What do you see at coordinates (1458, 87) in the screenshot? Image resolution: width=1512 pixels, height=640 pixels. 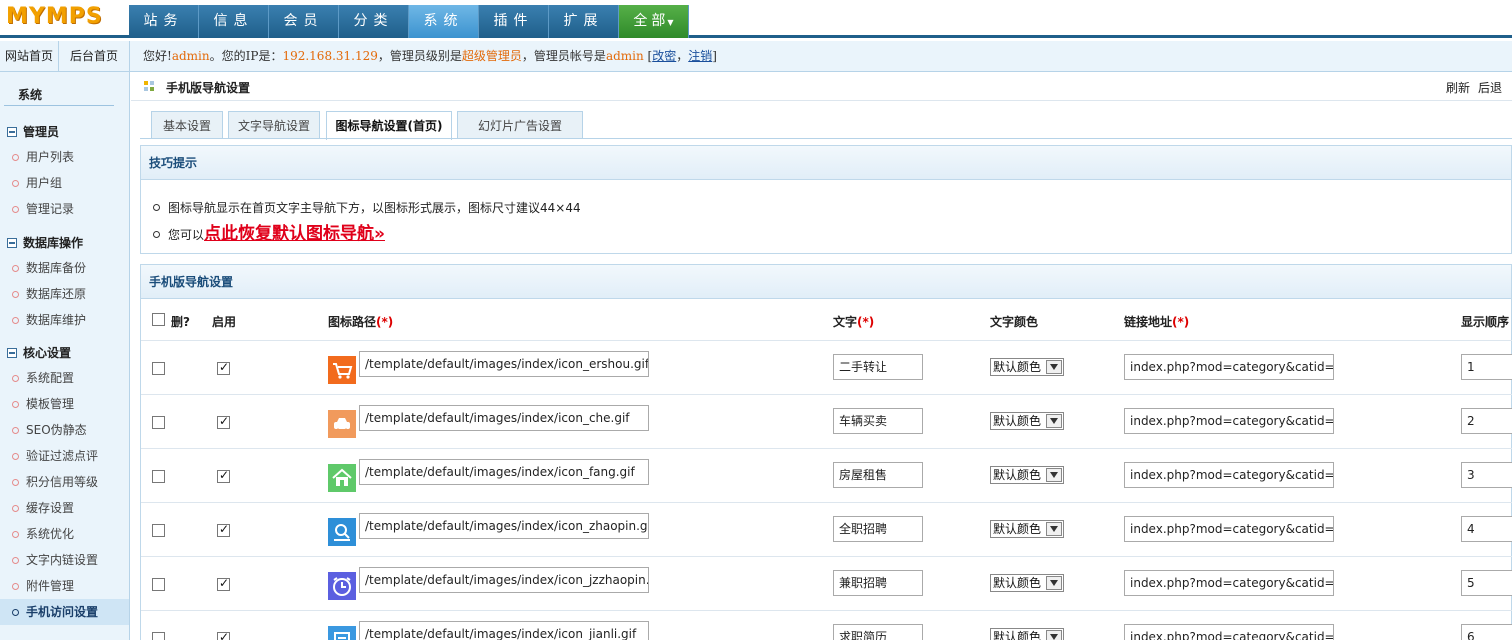 I see `refresh-link: 刷新` at bounding box center [1458, 87].